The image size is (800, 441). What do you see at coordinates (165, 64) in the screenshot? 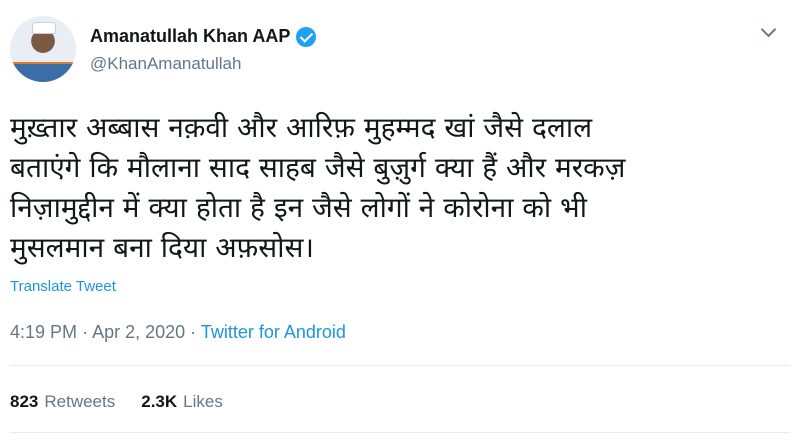
I see `author-handle: @KhanAmanatullah` at bounding box center [165, 64].